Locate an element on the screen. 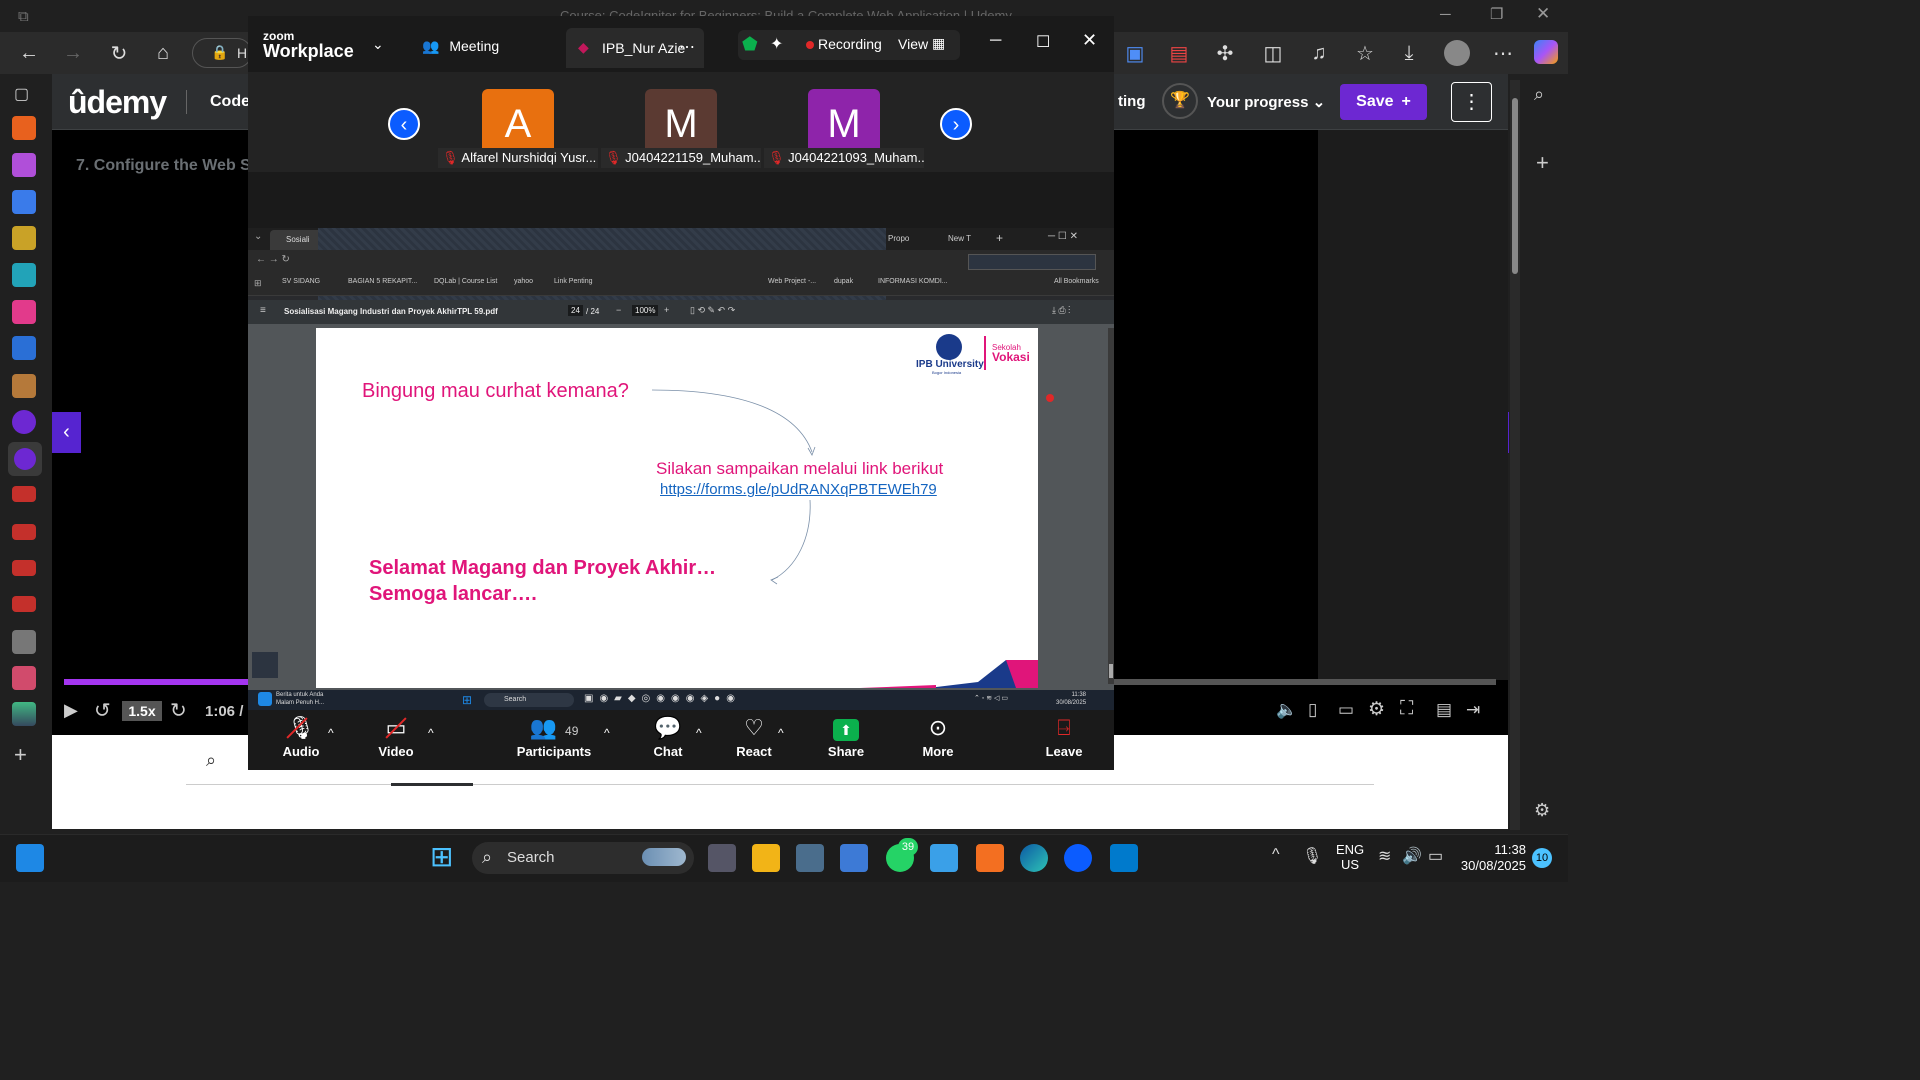  new-tab-icon: + is located at coordinates (20, 755).